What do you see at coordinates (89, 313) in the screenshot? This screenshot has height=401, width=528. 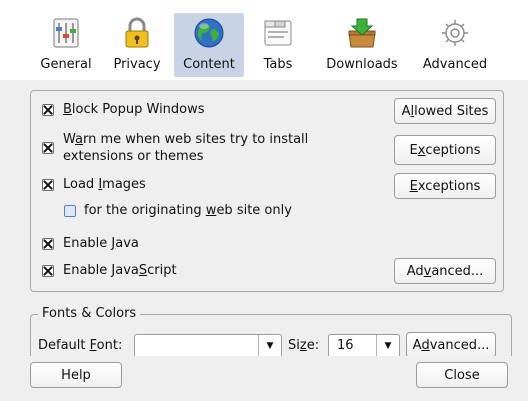 I see `fonts-colors-legend: Fonts & Colors` at bounding box center [89, 313].